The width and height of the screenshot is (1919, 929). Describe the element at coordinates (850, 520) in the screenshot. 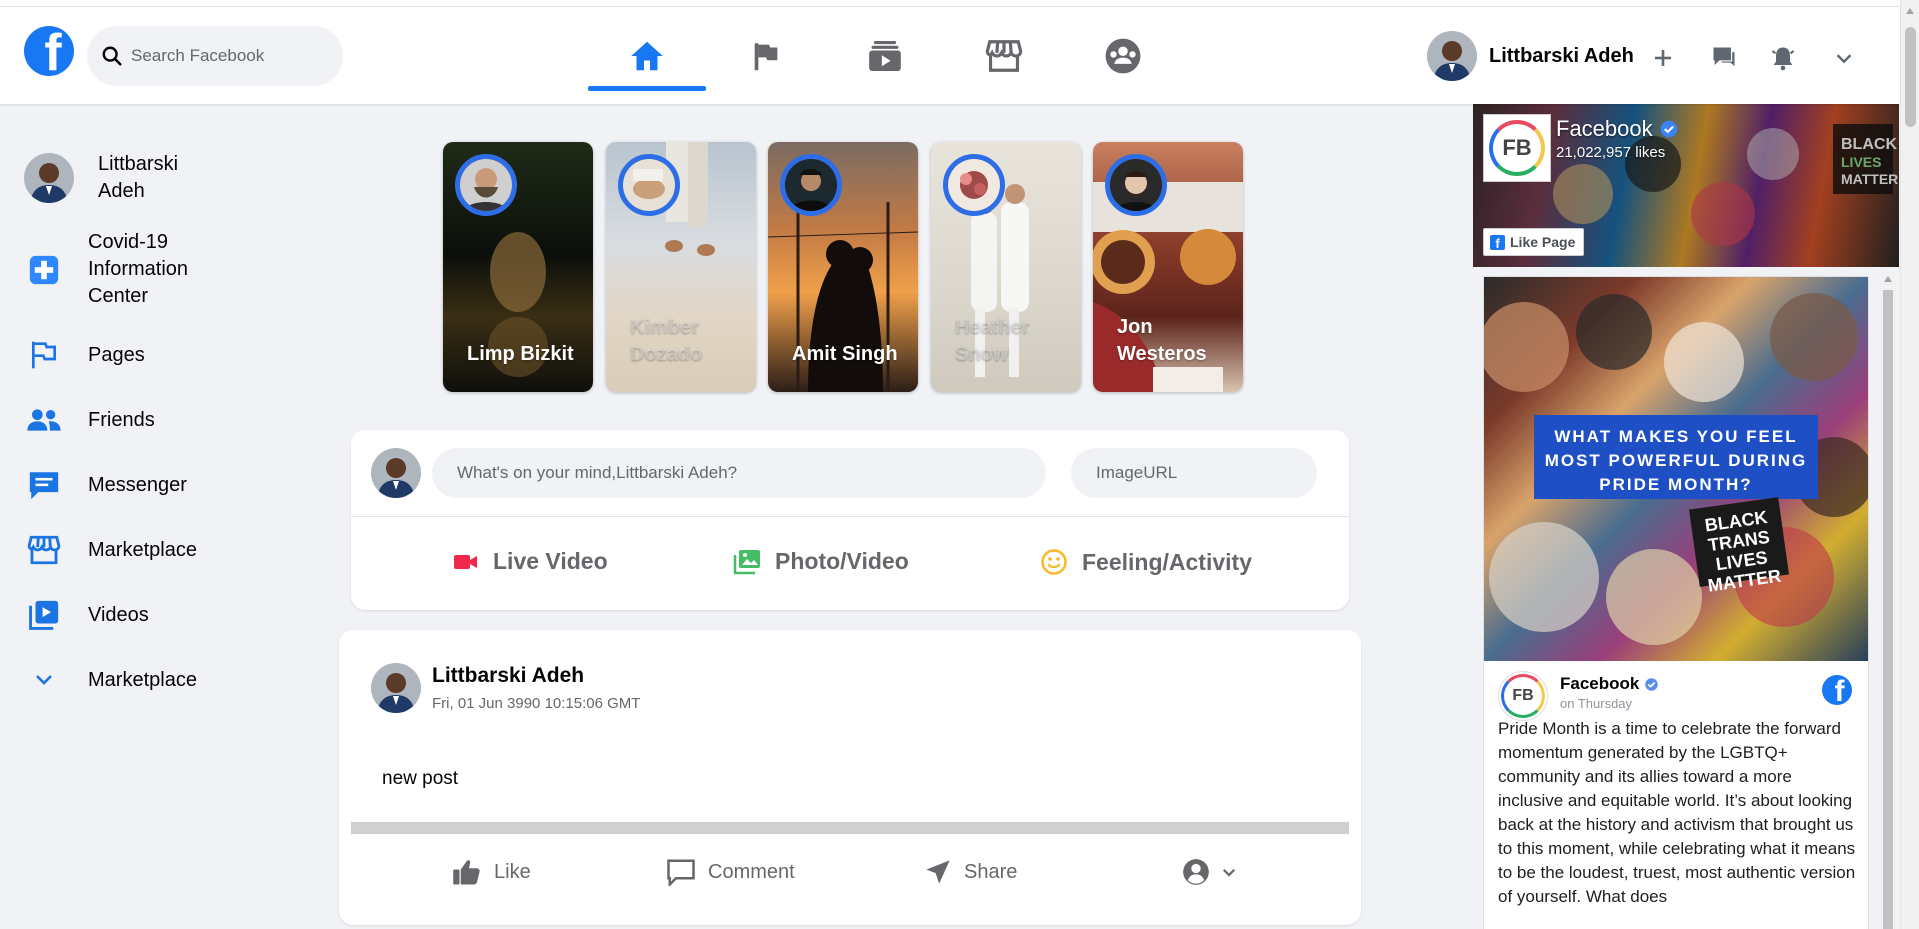

I see `post-composer: Live Video Photo/Video Feeling/Activity` at that location.